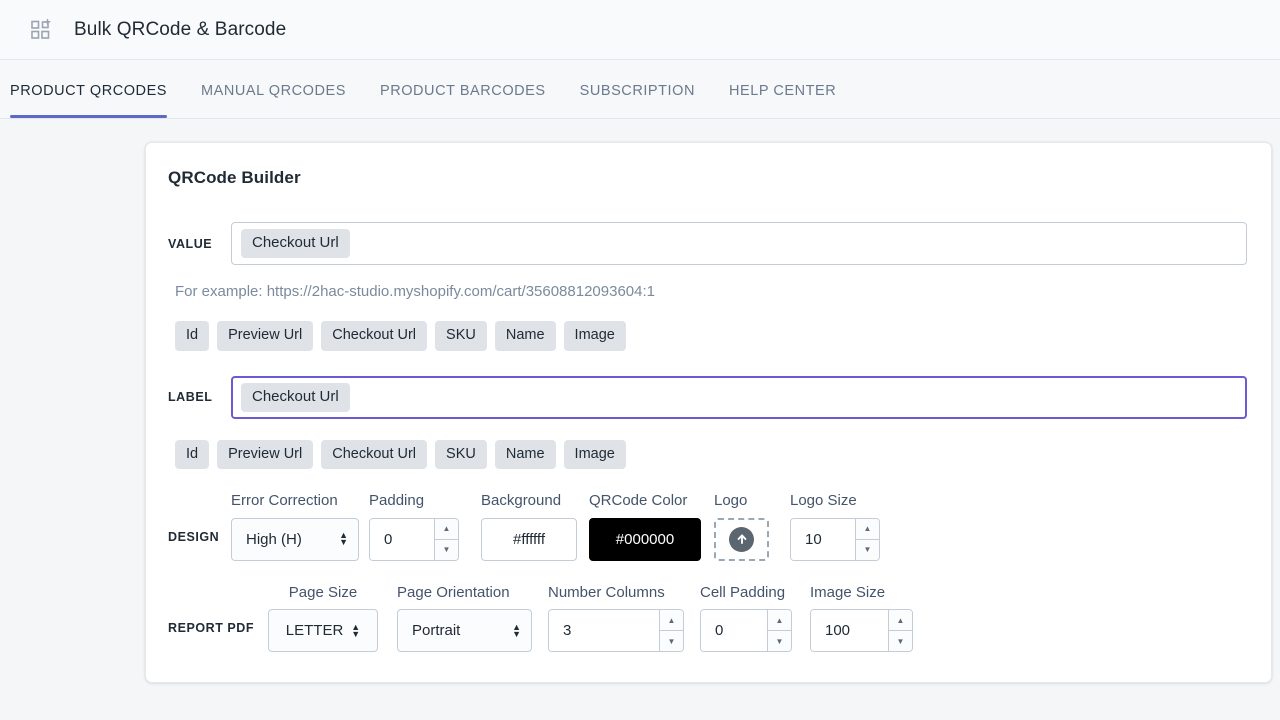 This screenshot has width=1280, height=720. Describe the element at coordinates (453, 592) in the screenshot. I see `page-orientation-label: Page Orientation` at that location.